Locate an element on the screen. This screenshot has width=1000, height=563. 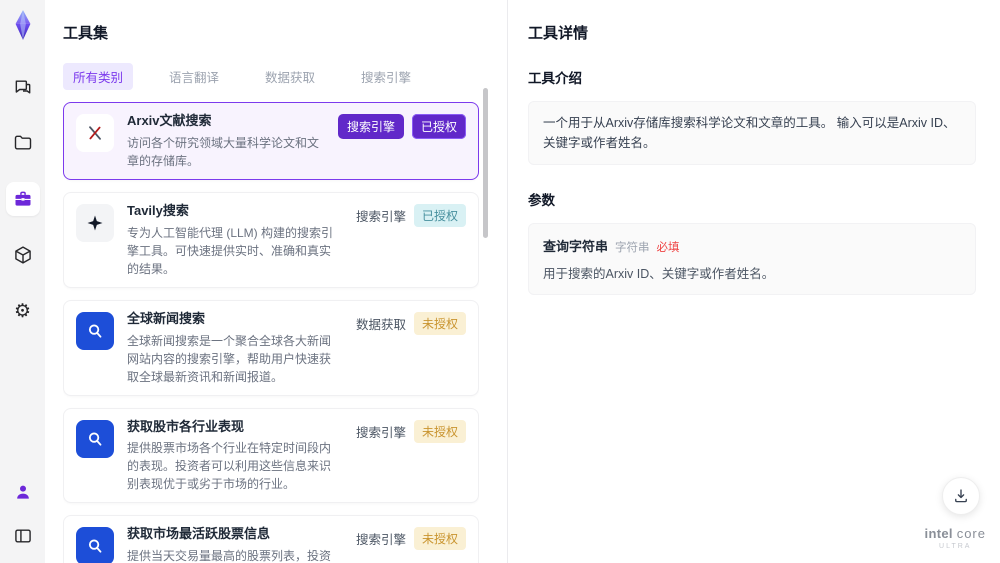
category-tab: 语言翻译 is located at coordinates (194, 76).